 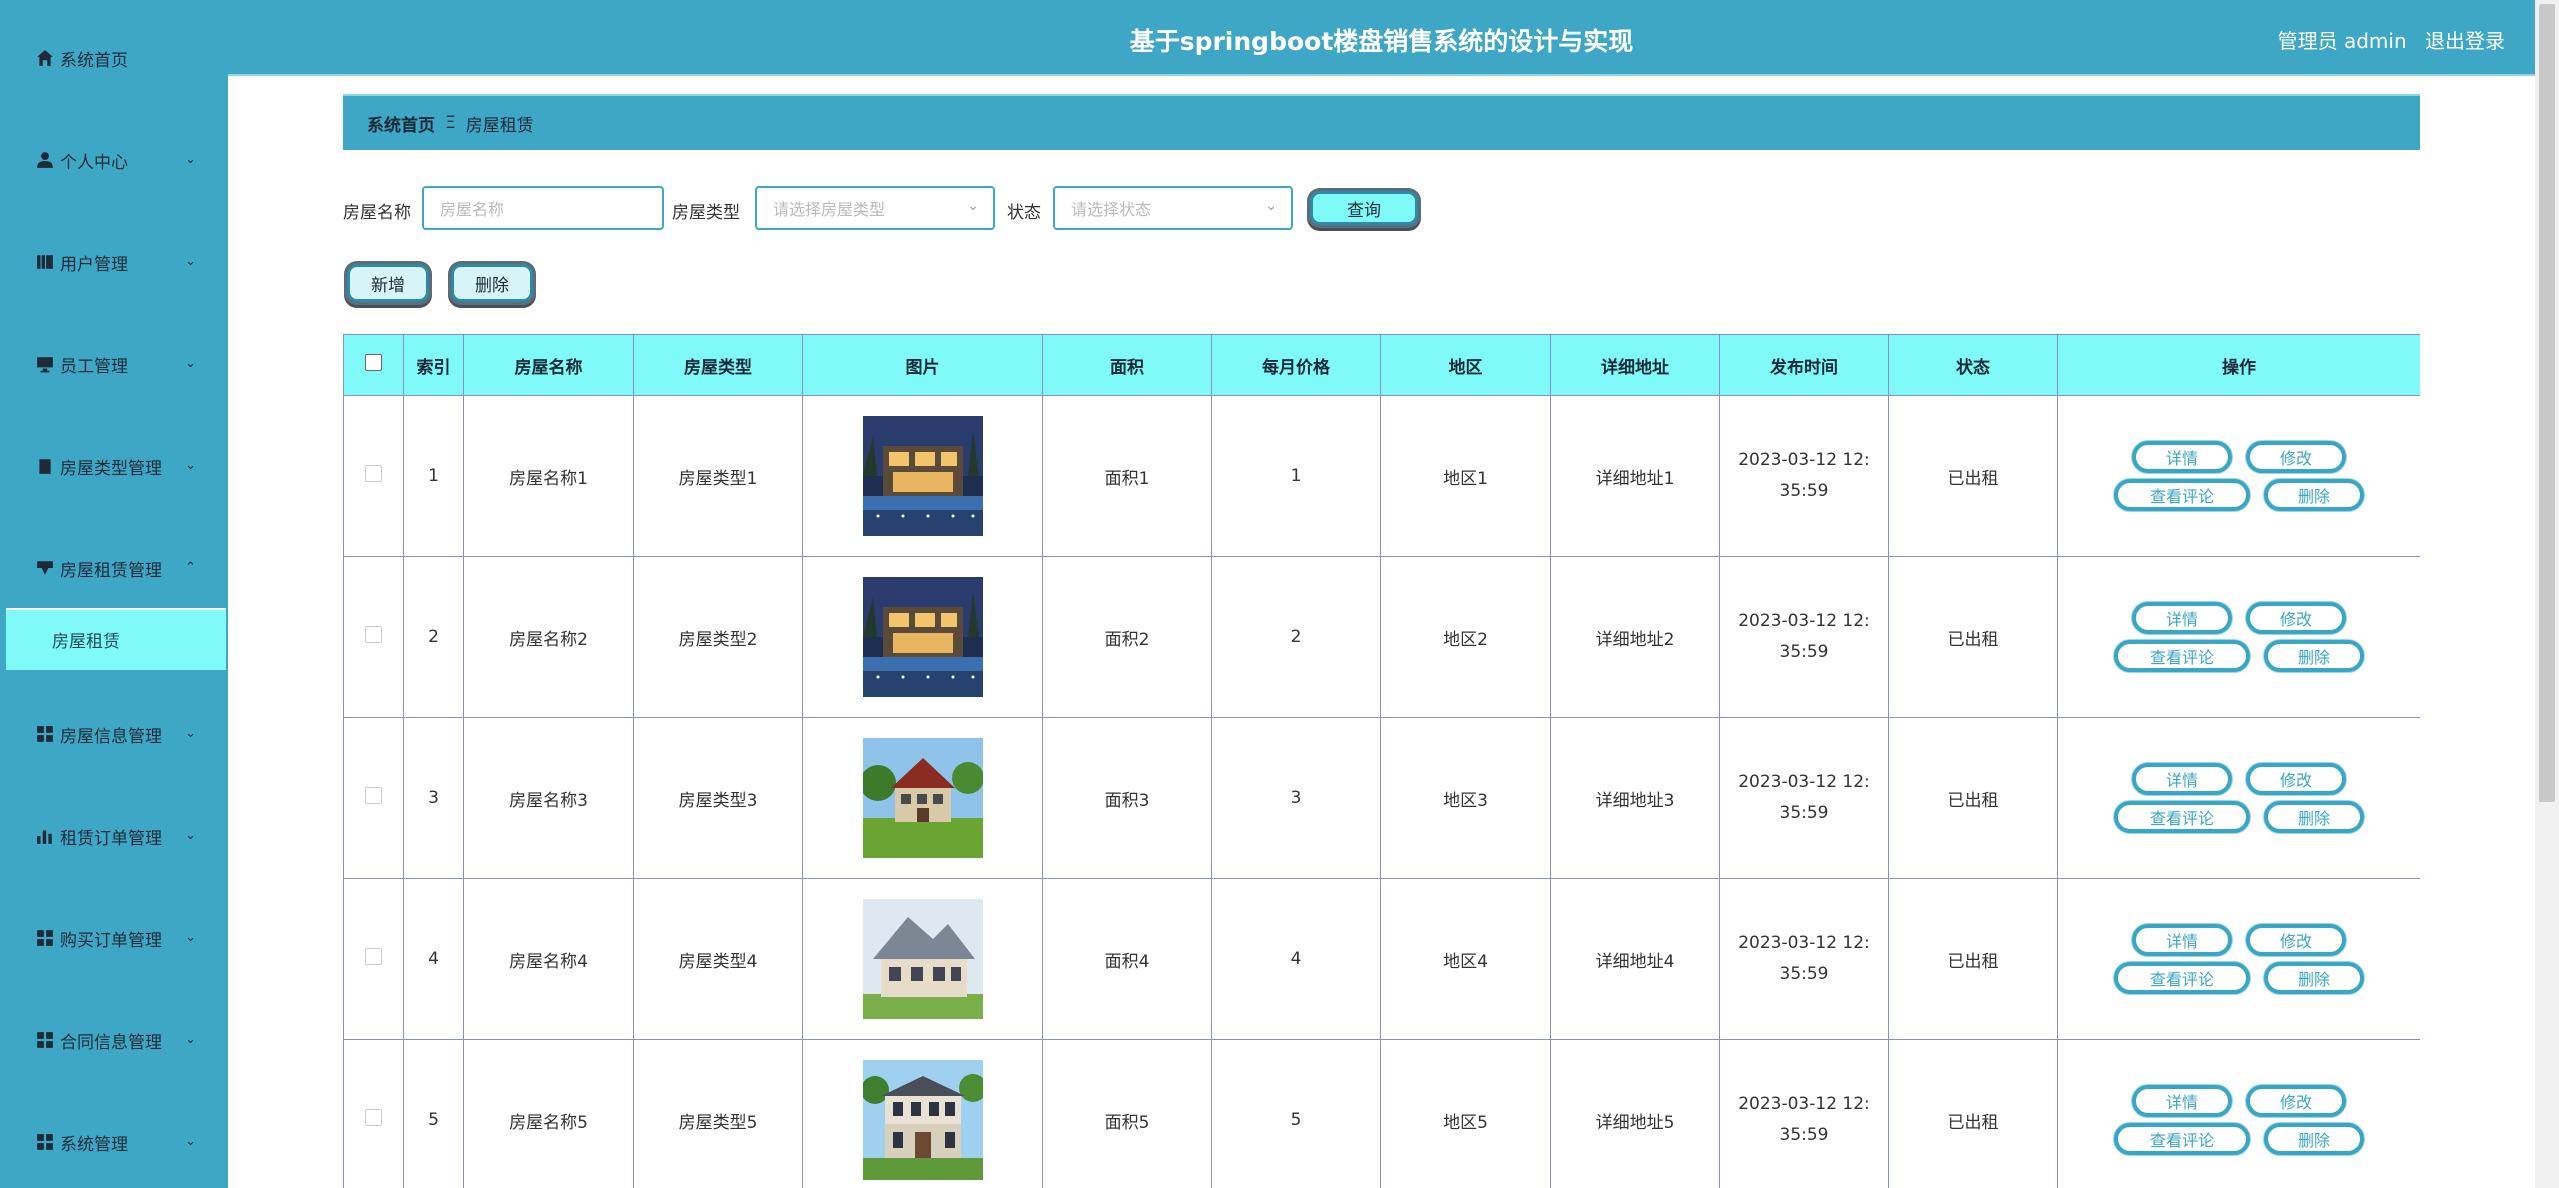 What do you see at coordinates (1804, 1113) in the screenshot?
I see `cell-time: 2023-03-12 12:35:59` at bounding box center [1804, 1113].